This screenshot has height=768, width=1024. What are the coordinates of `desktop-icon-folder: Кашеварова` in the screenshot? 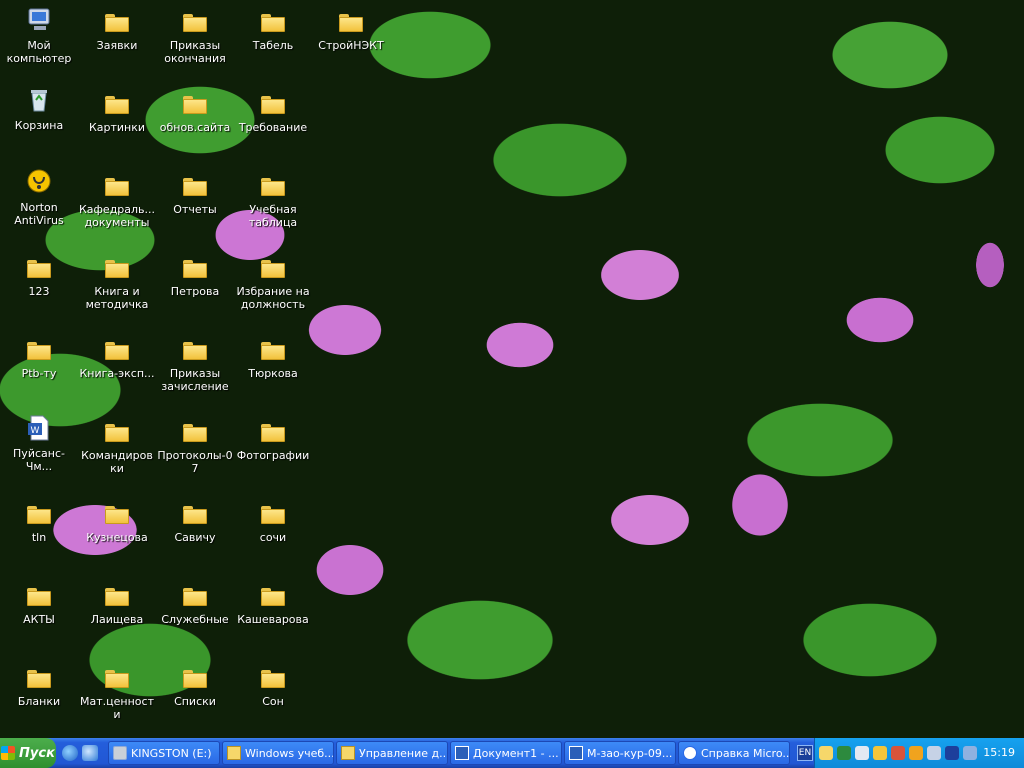 It's located at (273, 602).